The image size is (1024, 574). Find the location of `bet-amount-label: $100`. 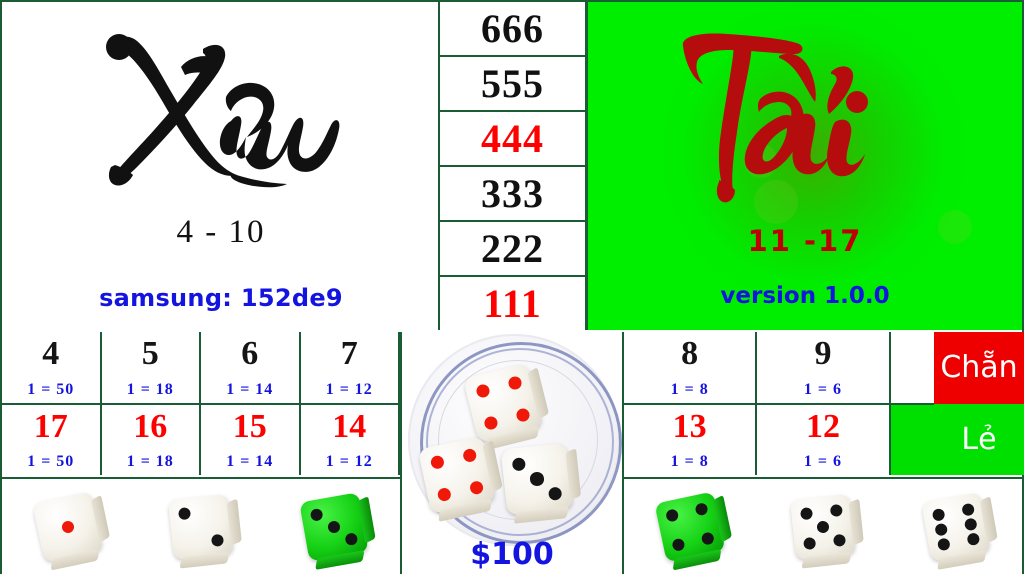

bet-amount-label: $100 is located at coordinates (512, 554).